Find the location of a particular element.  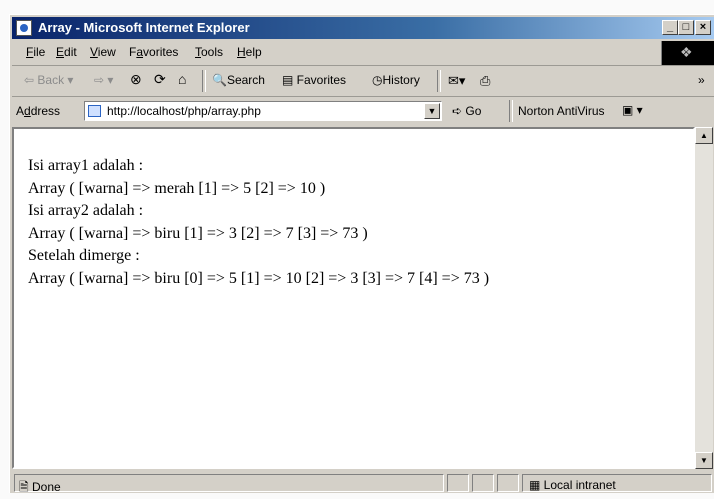

history-button: ◷History is located at coordinates (396, 80).